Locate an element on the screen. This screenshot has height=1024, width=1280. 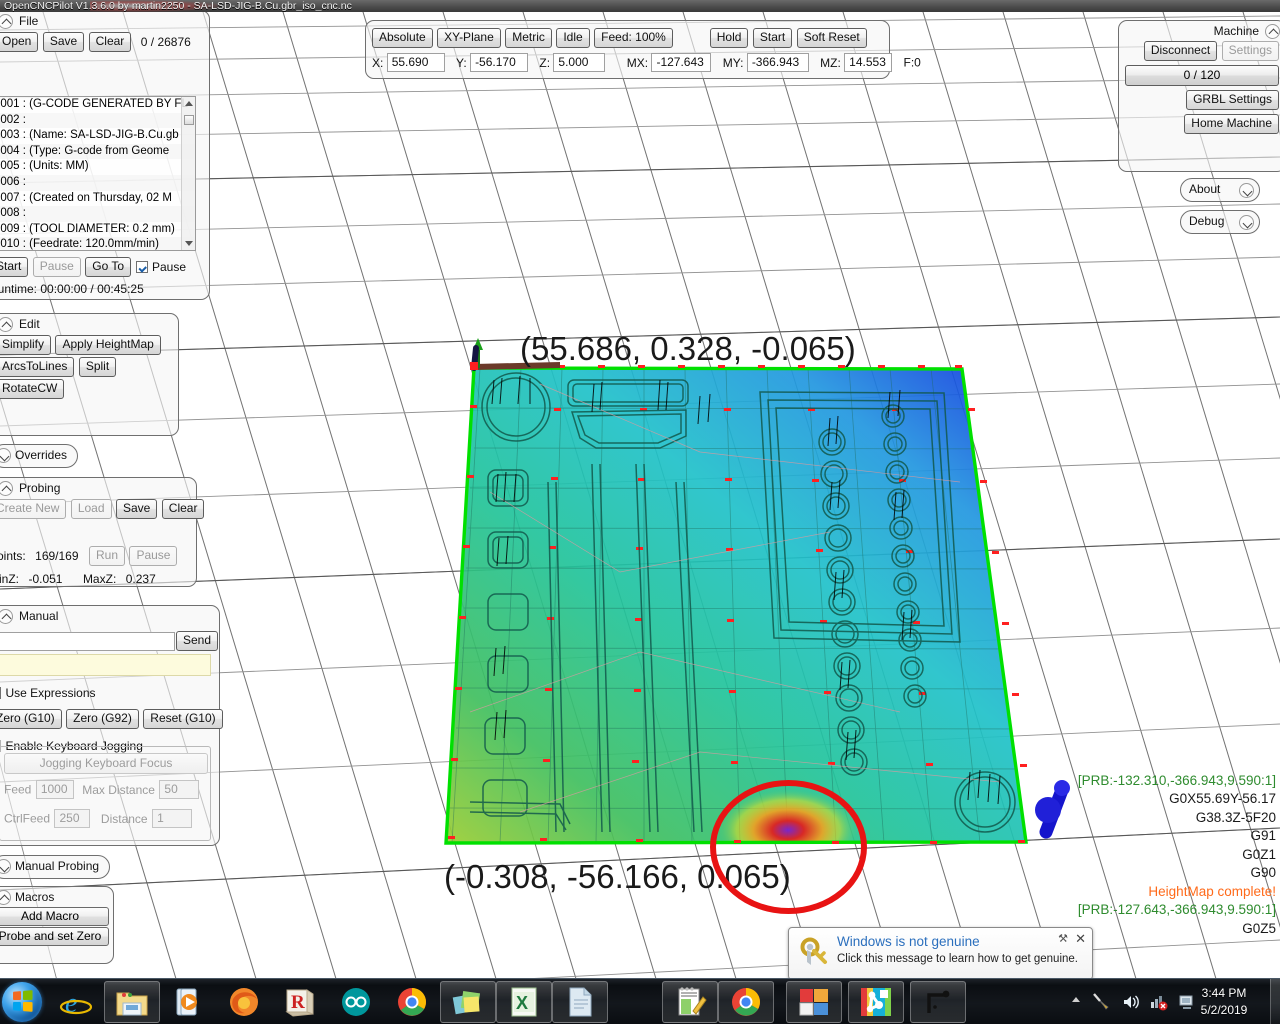
feed-override-button: Feed: 100% is located at coordinates (633, 38).